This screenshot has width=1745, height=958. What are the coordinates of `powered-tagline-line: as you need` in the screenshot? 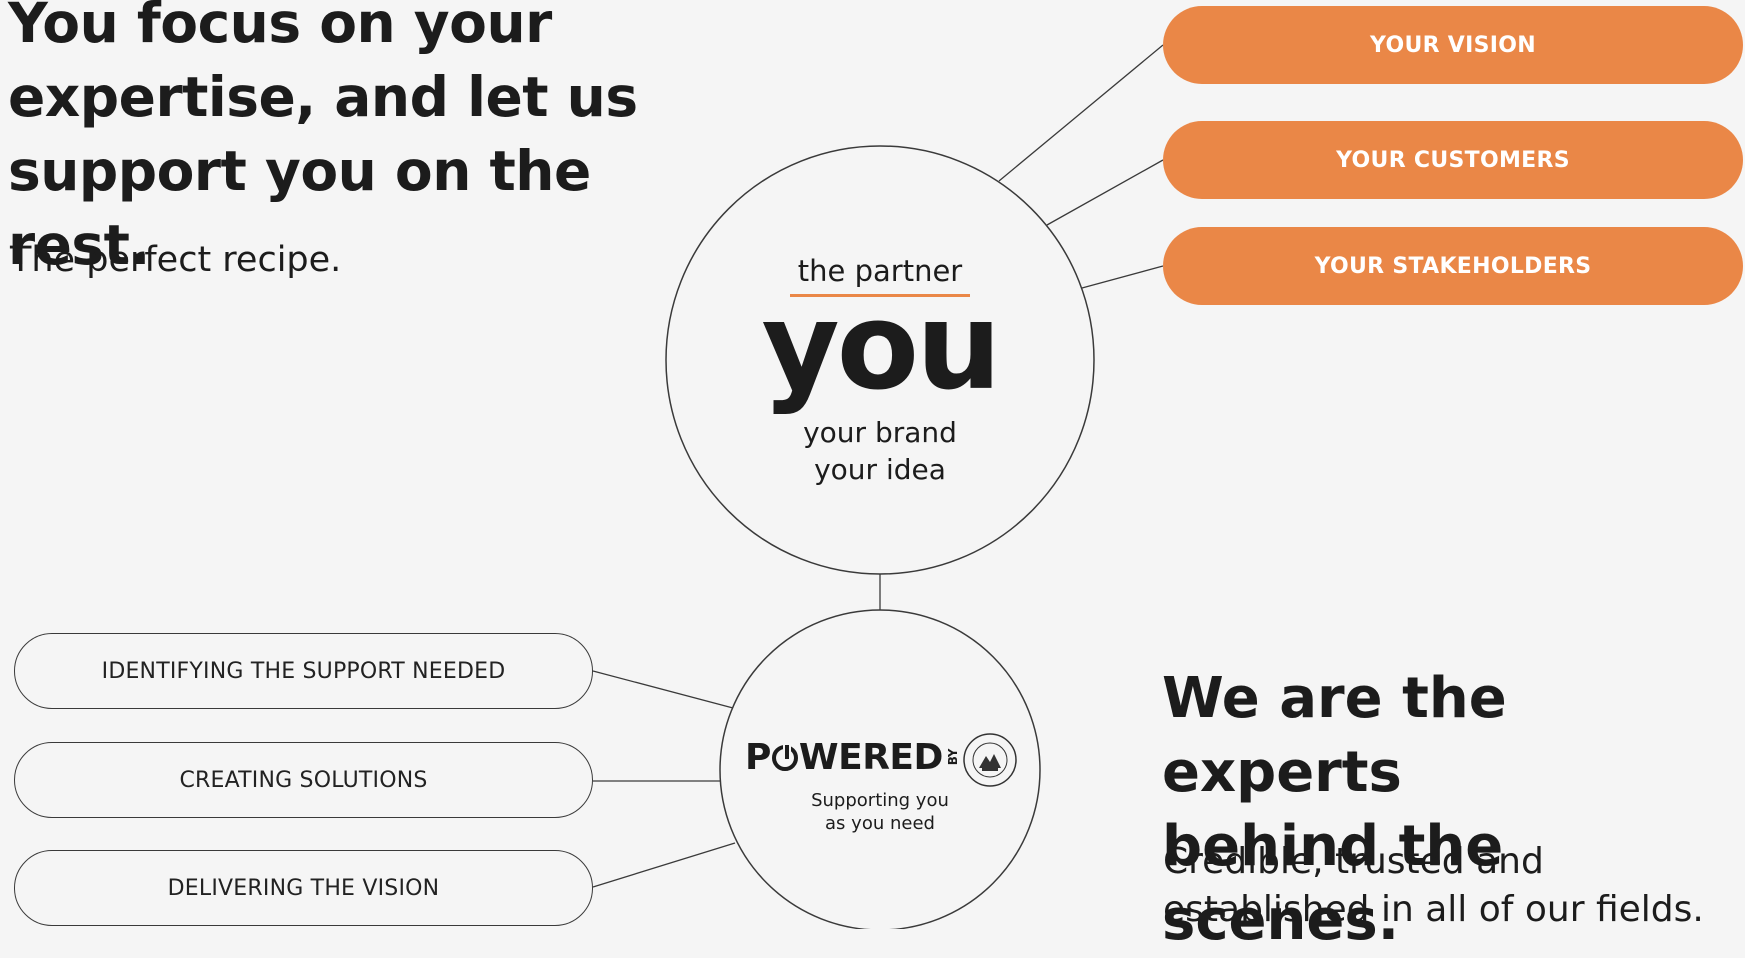 It's located at (880, 823).